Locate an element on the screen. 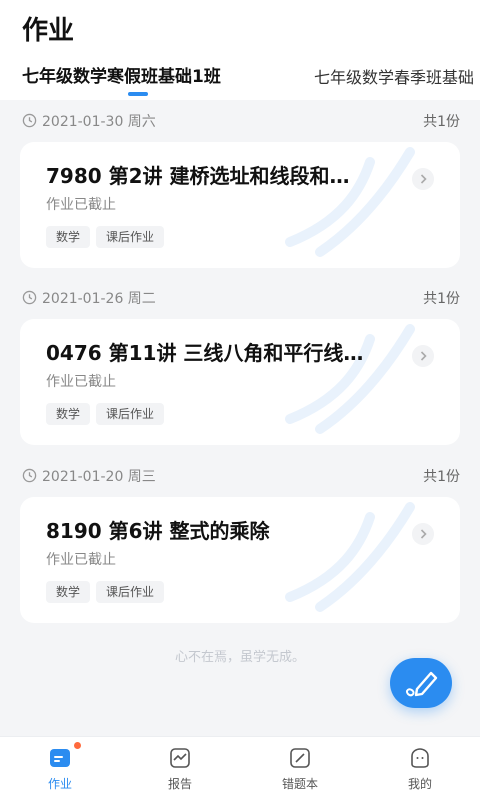 Image resolution: width=480 pixels, height=800 pixels. nav-mistake-book: 错题本 is located at coordinates (300, 768).